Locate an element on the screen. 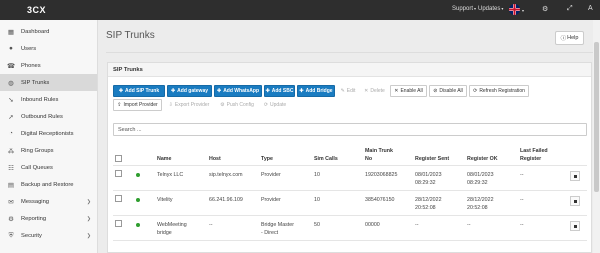  chevron-right-icon: ❯ is located at coordinates (88, 218).